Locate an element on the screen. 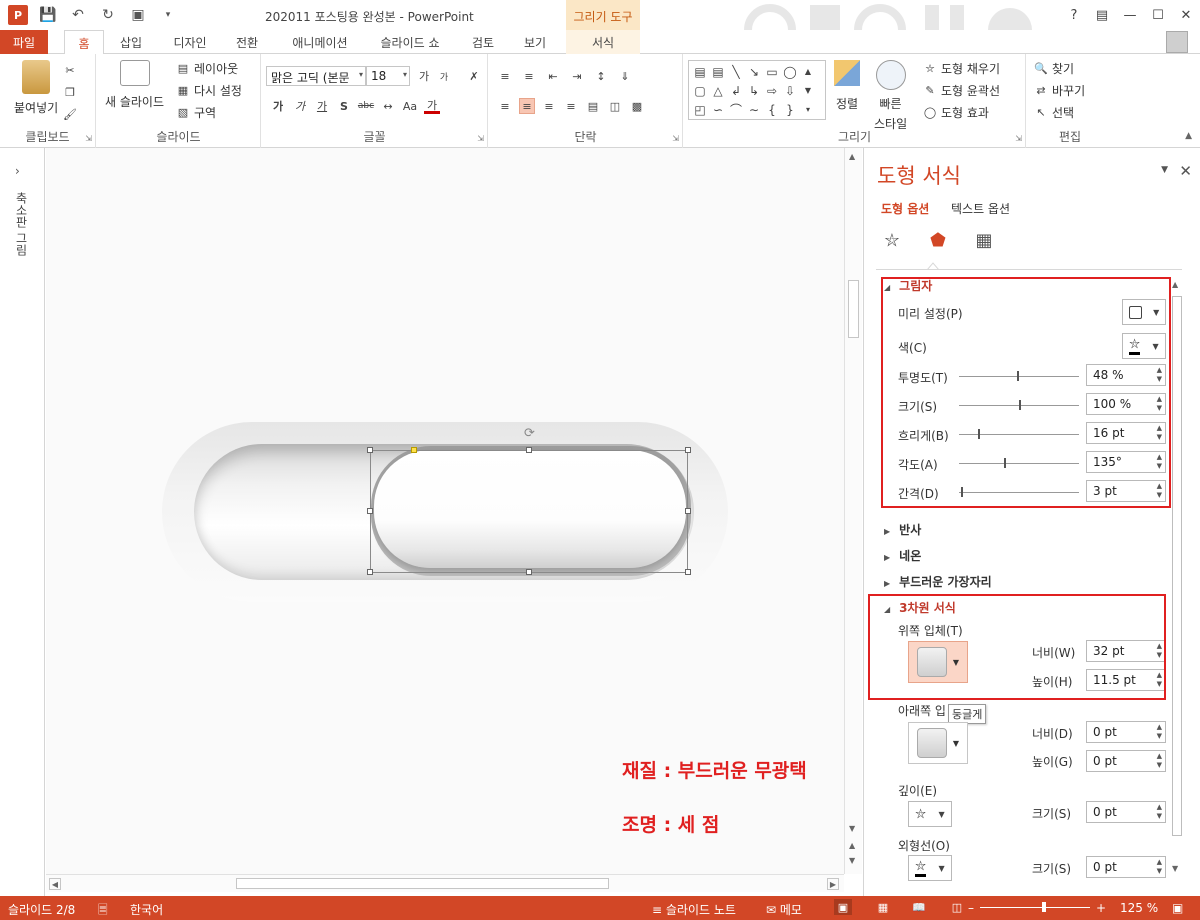  line-shape-icon: ╲ is located at coordinates (736, 71).